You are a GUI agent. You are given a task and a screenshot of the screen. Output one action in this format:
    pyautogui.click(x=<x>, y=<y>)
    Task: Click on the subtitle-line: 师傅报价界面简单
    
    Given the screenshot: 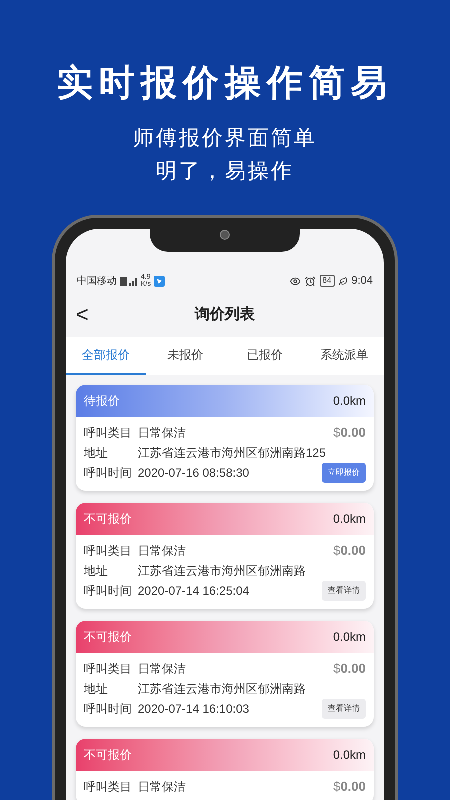 What is the action you would take?
    pyautogui.click(x=225, y=139)
    